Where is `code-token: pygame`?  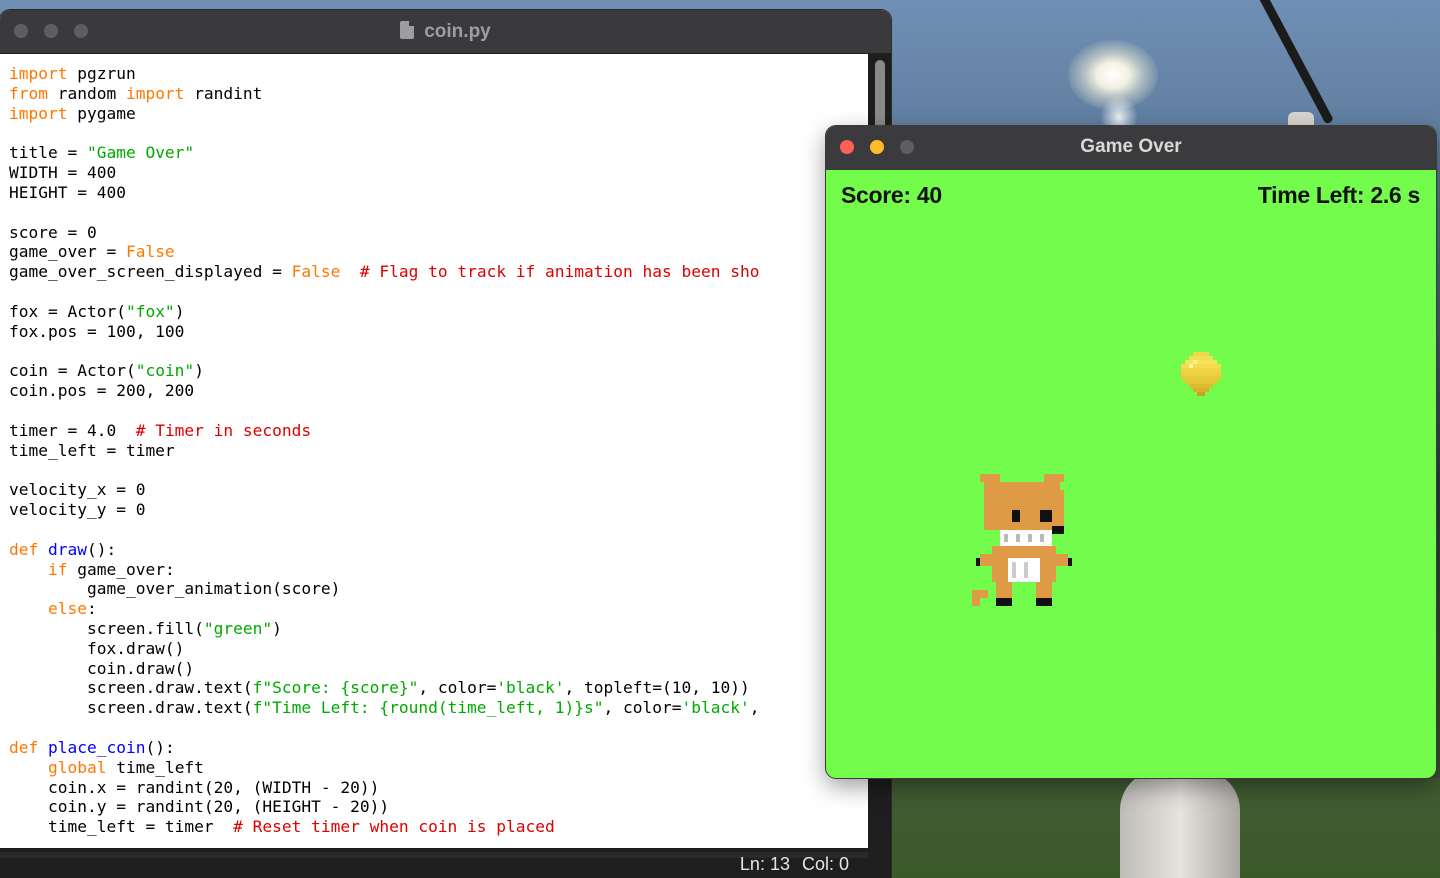
code-token: pygame is located at coordinates (101, 113).